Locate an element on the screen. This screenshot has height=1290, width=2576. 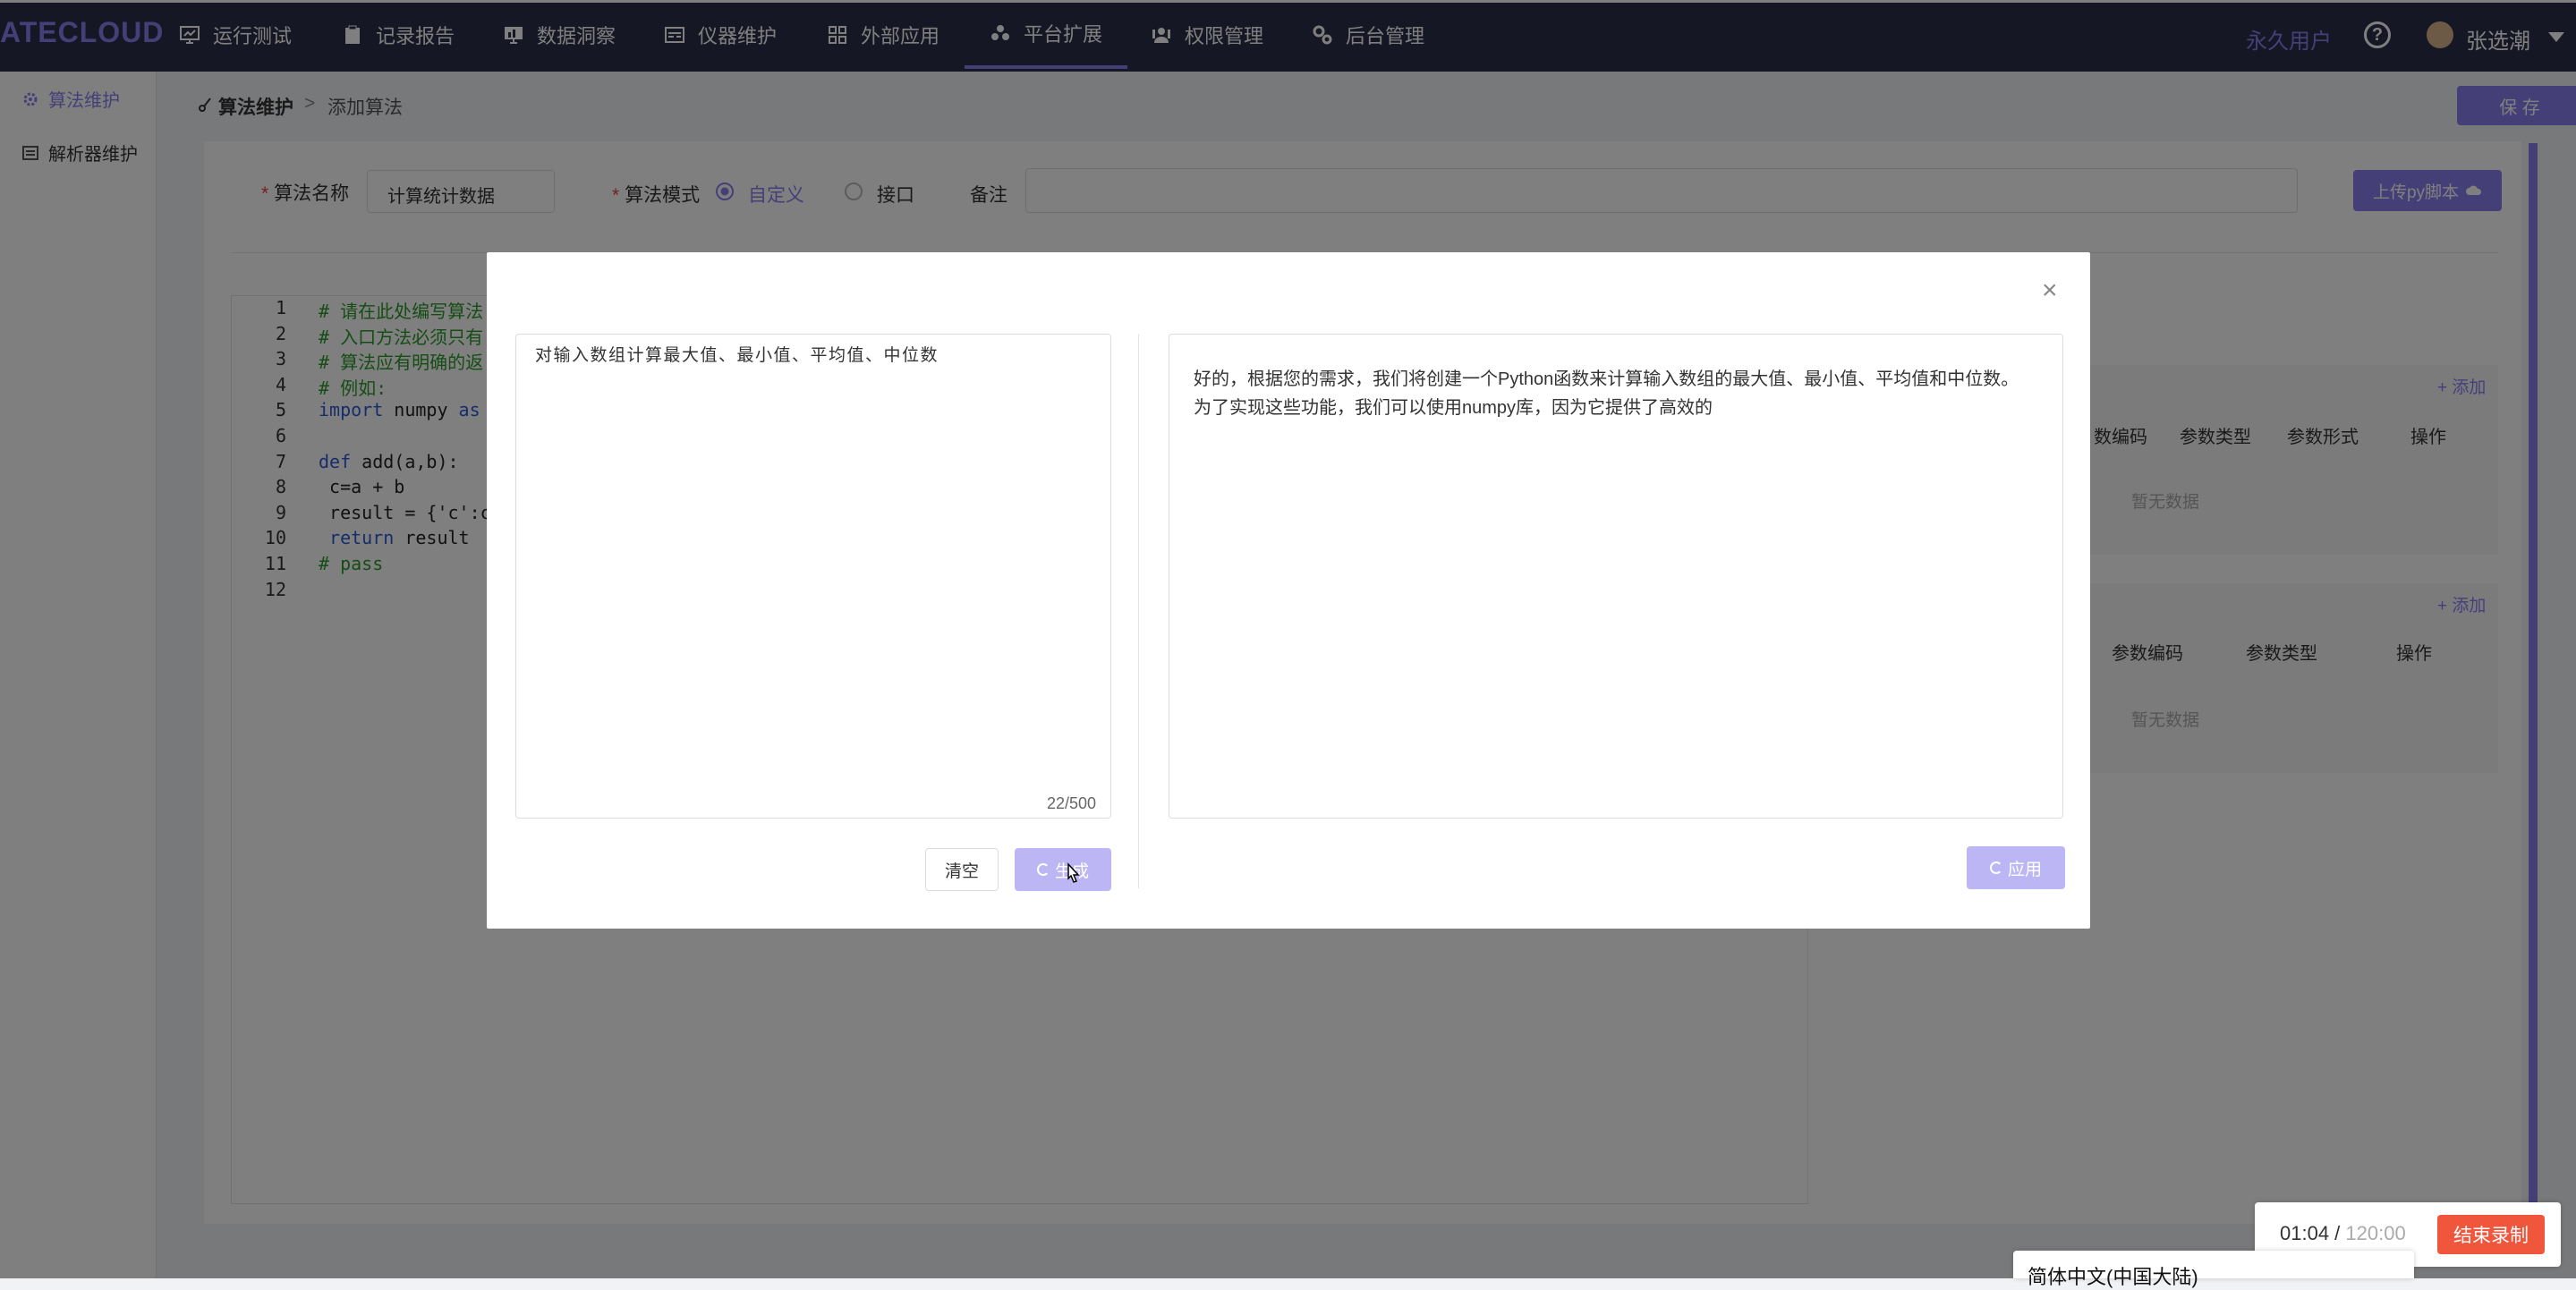
apply-button: 应用 is located at coordinates (2016, 867).